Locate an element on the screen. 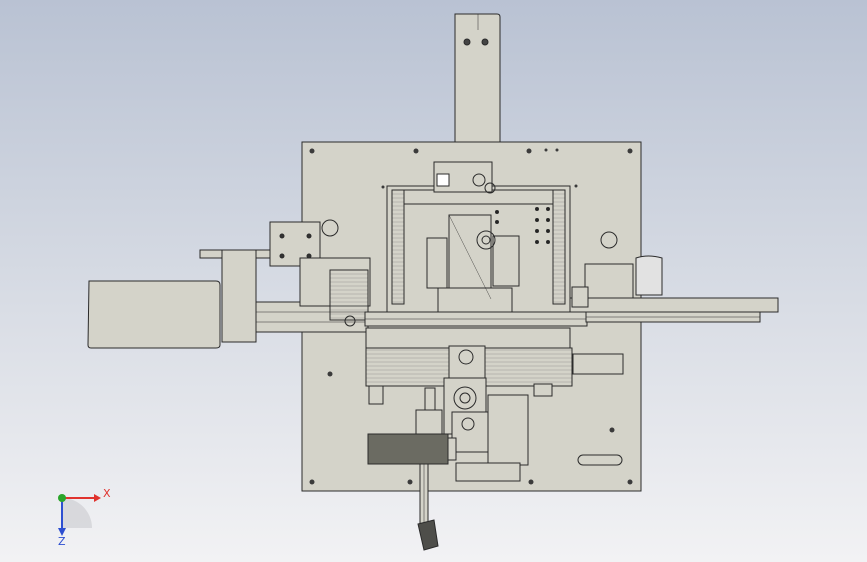 The width and height of the screenshot is (867, 562). y-axis-dot-icon is located at coordinates (62, 498).